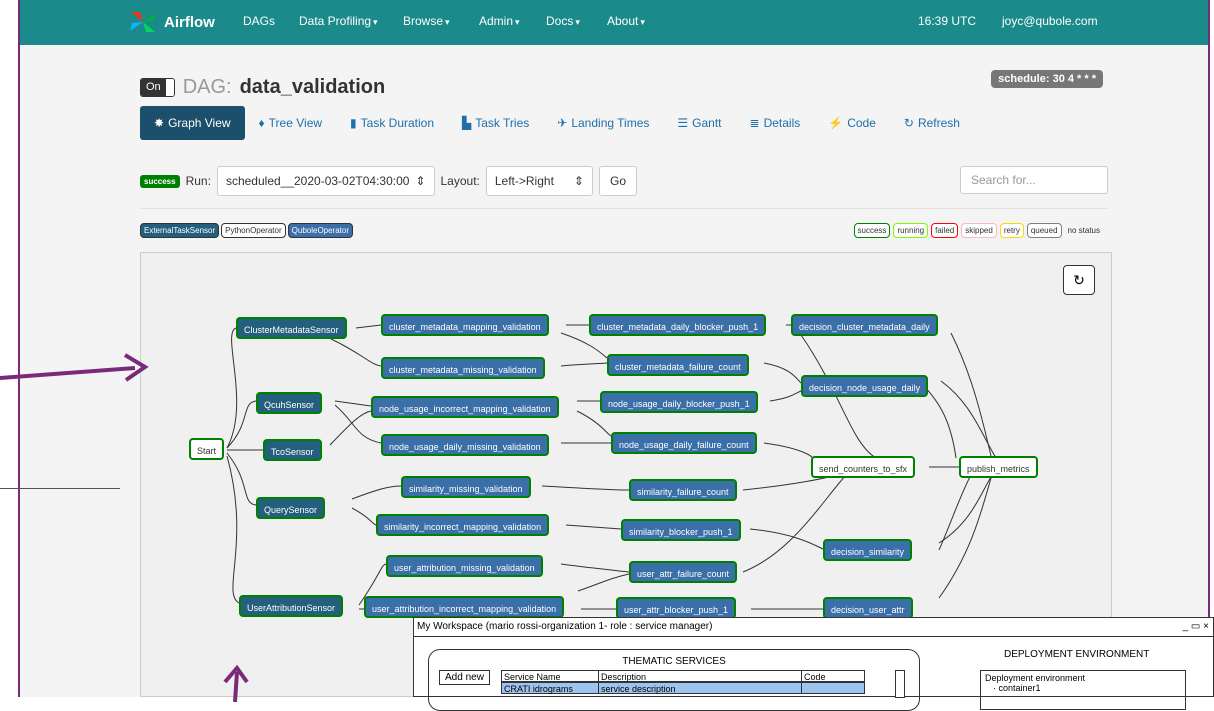 The width and height of the screenshot is (1214, 711). Describe the element at coordinates (464, 566) in the screenshot. I see `task-node: user_attribution_missing_validation` at that location.